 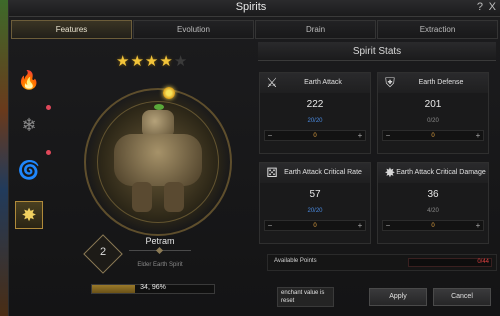 What do you see at coordinates (160, 265) in the screenshot?
I see `spirit-subtitle: Elder Earth Spirit` at bounding box center [160, 265].